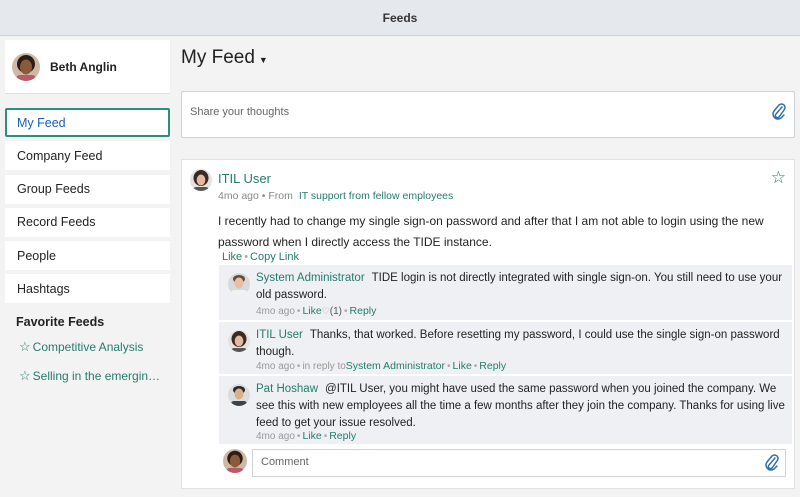 The height and width of the screenshot is (497, 800). Describe the element at coordinates (43, 288) in the screenshot. I see `nav-item-label: Hashtags` at that location.